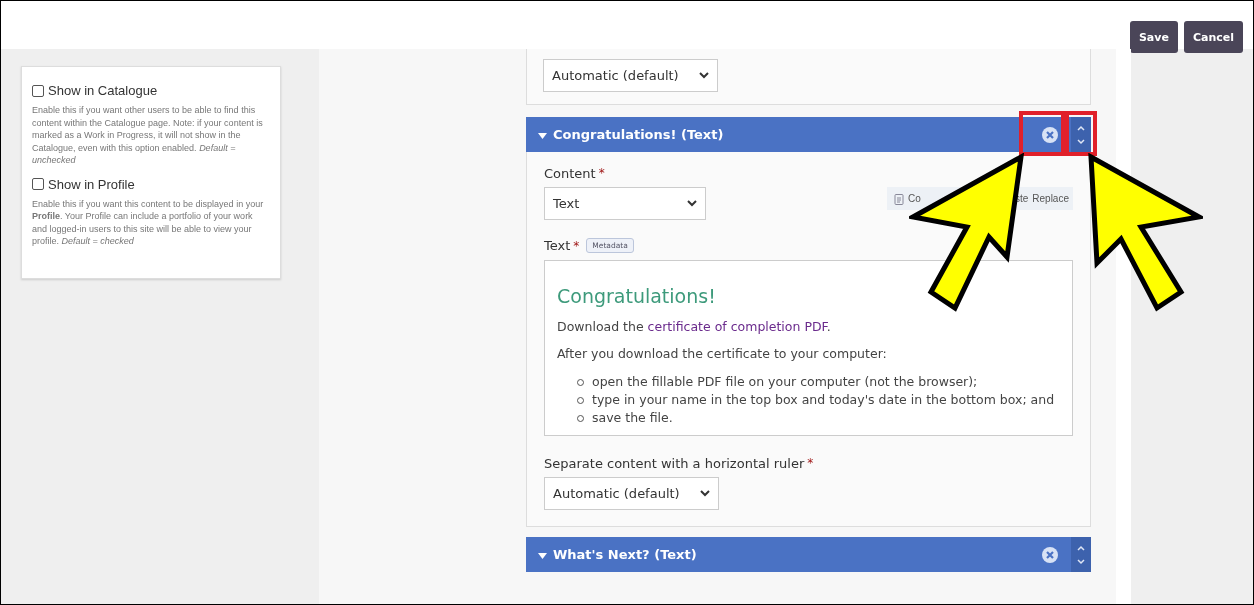 This screenshot has width=1254, height=605. What do you see at coordinates (1213, 37) in the screenshot?
I see `toolbar-button: Cancel` at bounding box center [1213, 37].